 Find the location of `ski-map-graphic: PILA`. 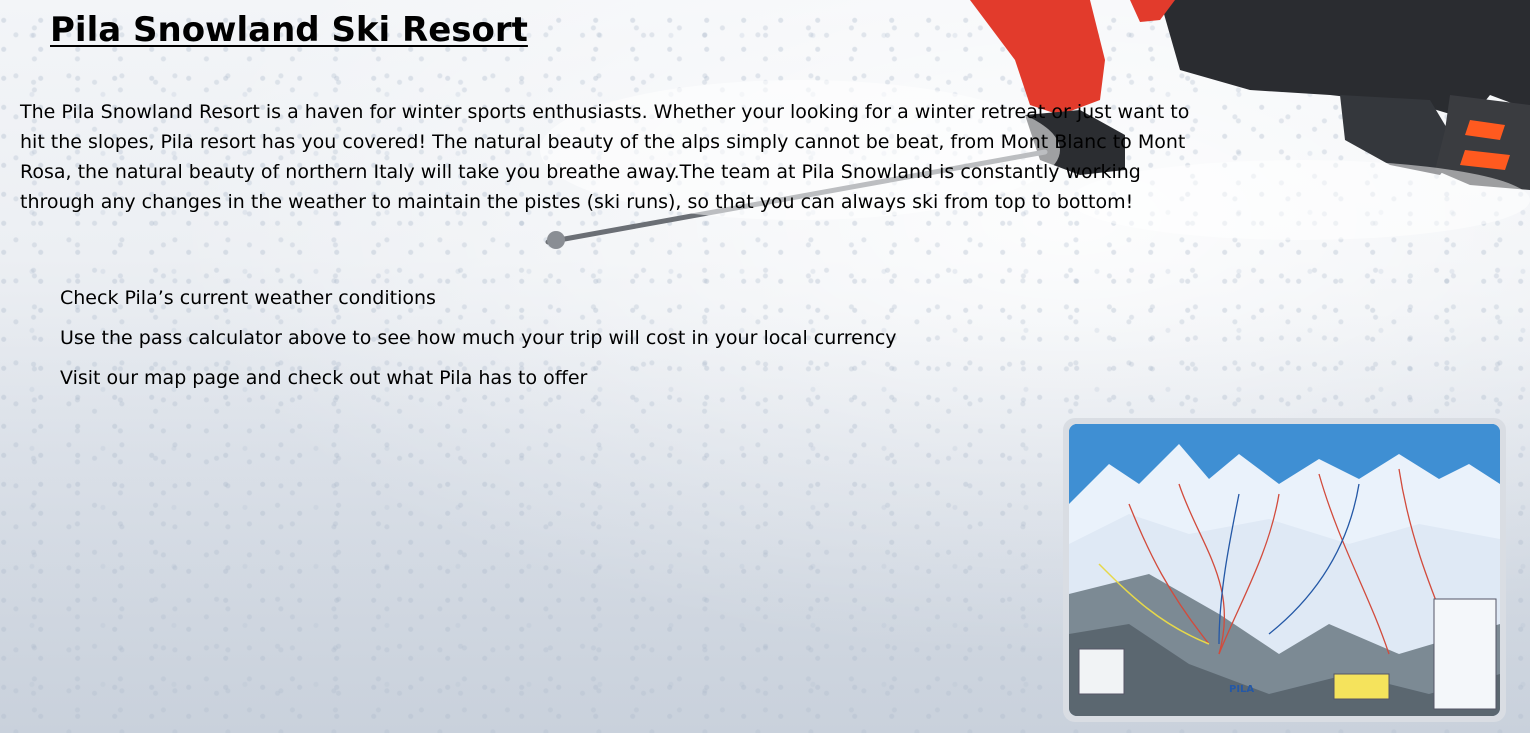

ski-map-graphic: PILA is located at coordinates (1284, 570).